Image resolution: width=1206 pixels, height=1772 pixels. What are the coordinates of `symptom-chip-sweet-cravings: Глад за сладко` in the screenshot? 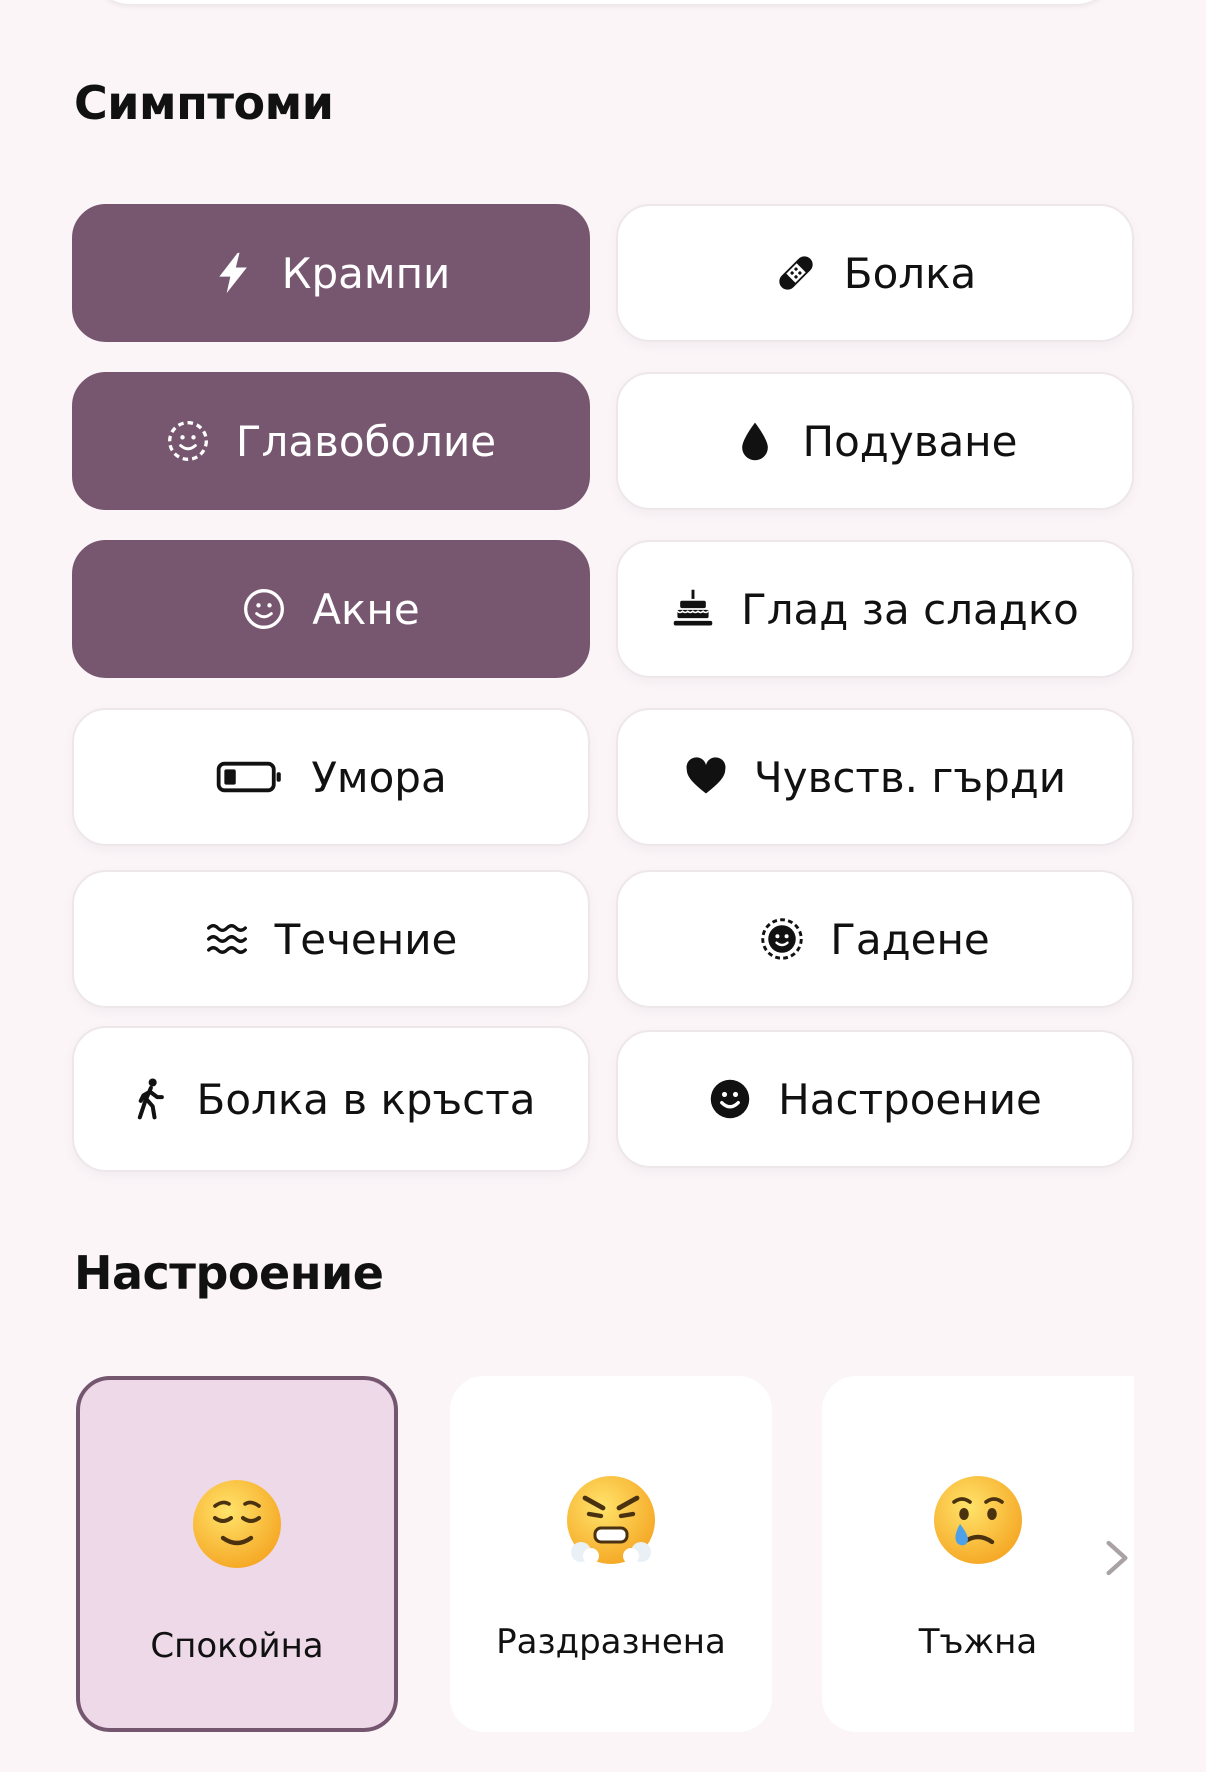 It's located at (875, 609).